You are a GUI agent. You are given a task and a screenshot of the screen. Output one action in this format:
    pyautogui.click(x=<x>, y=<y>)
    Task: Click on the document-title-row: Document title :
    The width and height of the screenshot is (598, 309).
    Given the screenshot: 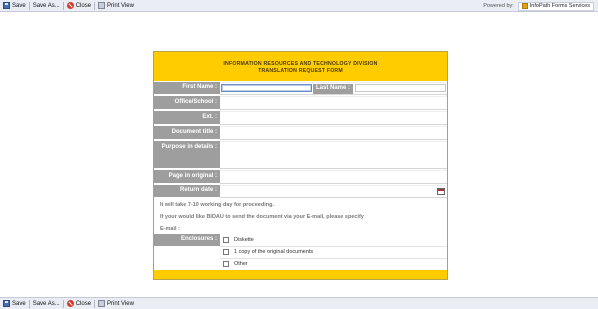 What is the action you would take?
    pyautogui.click(x=300, y=133)
    